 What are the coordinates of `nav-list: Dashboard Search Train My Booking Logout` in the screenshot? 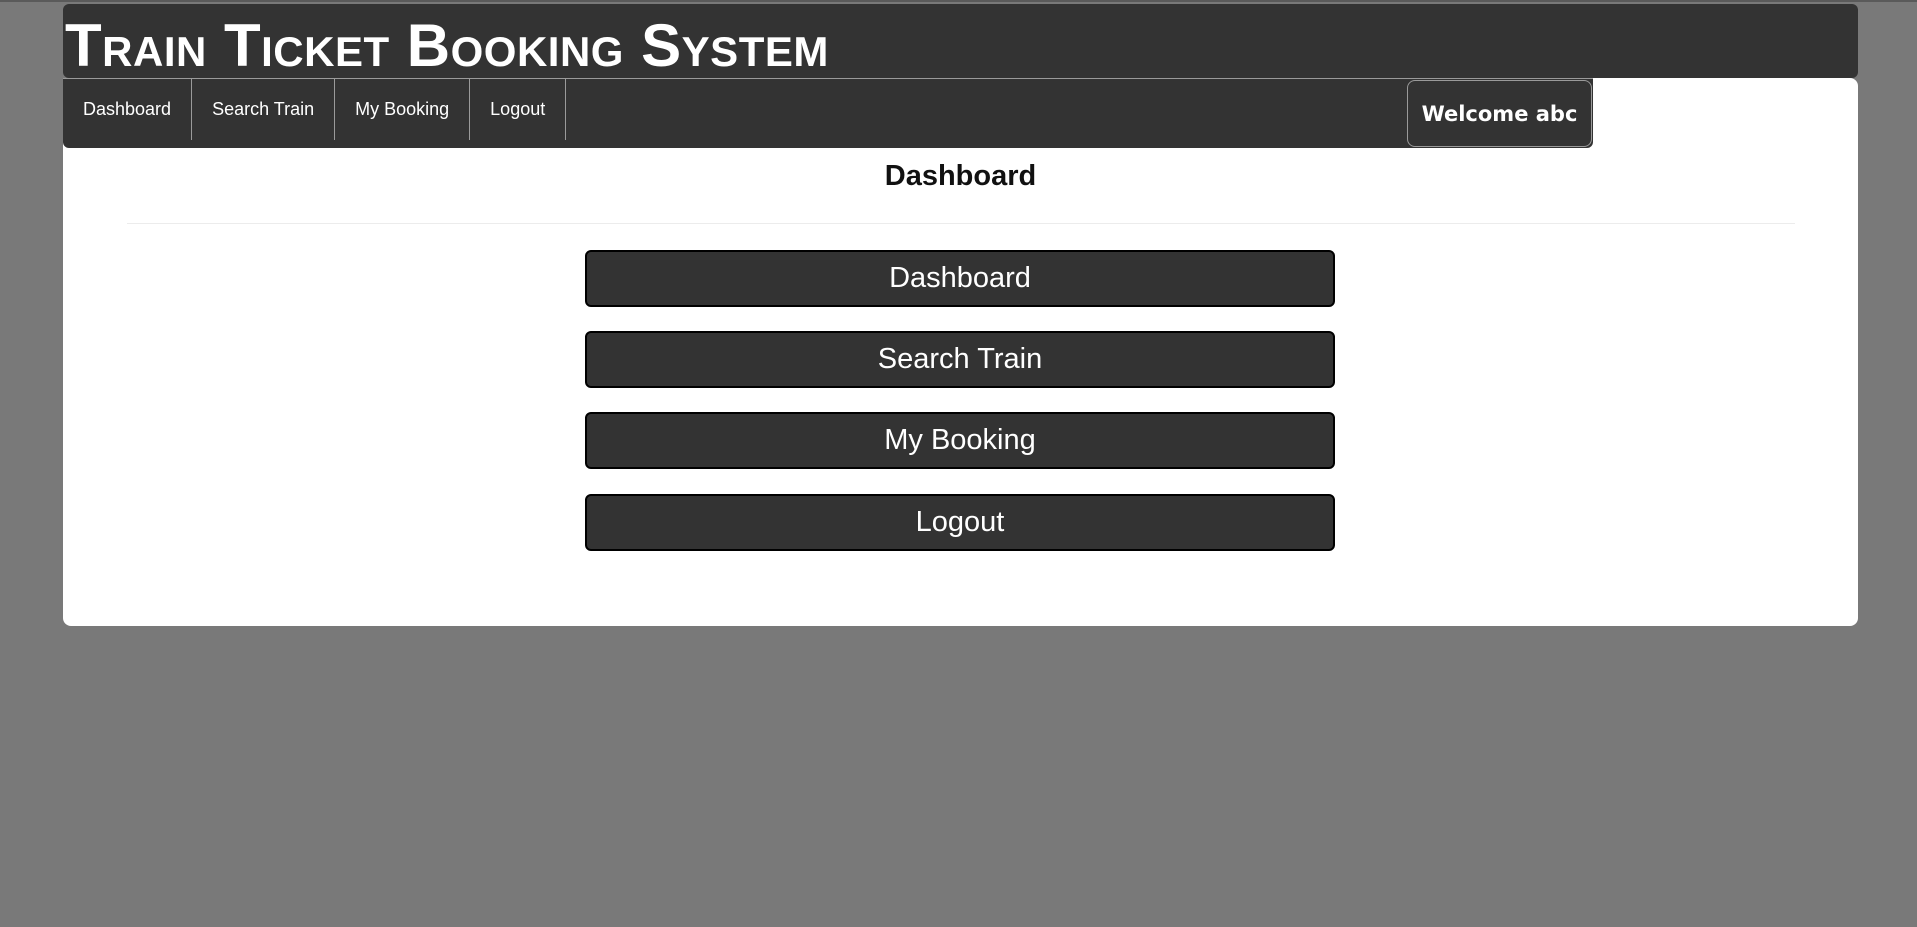 It's located at (315, 109).